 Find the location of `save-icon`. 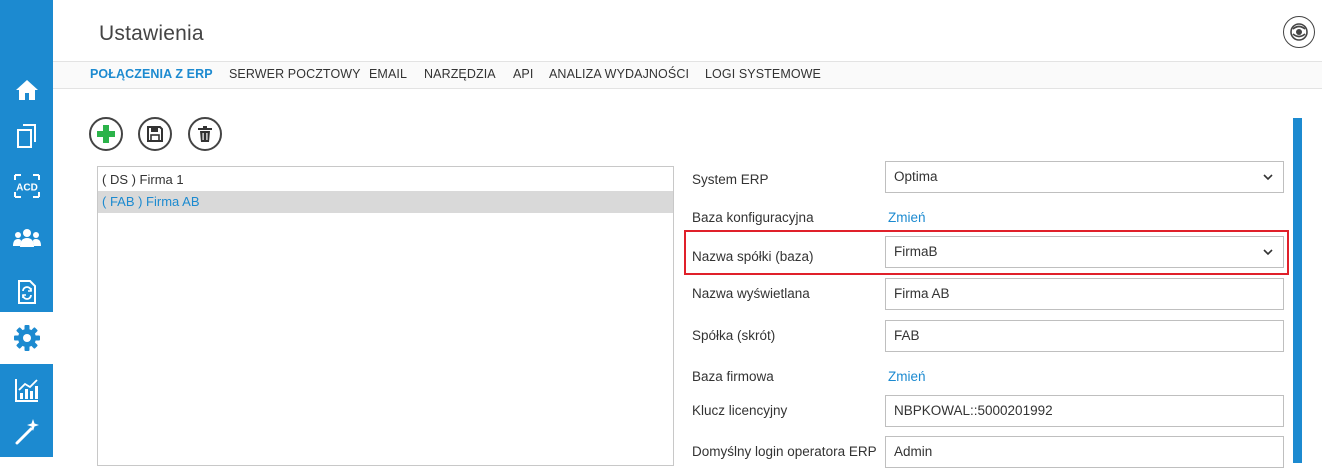

save-icon is located at coordinates (155, 134).